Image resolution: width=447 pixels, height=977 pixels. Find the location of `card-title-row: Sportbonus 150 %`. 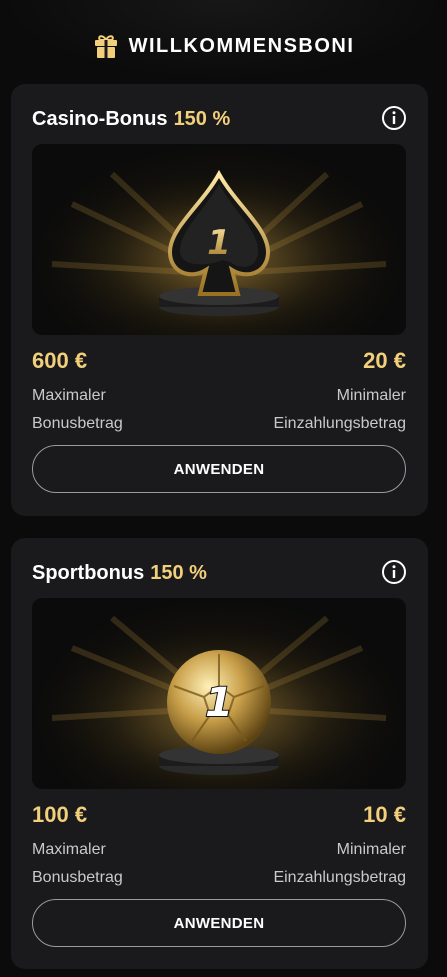

card-title-row: Sportbonus 150 % is located at coordinates (219, 573).